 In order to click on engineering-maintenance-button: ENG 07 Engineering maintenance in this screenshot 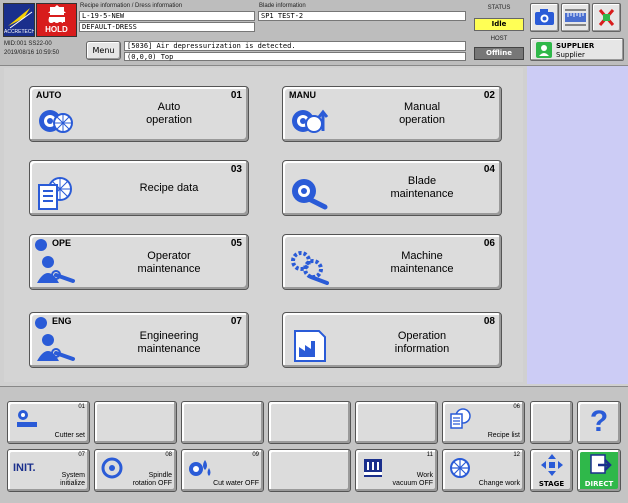, I will do `click(139, 340)`.